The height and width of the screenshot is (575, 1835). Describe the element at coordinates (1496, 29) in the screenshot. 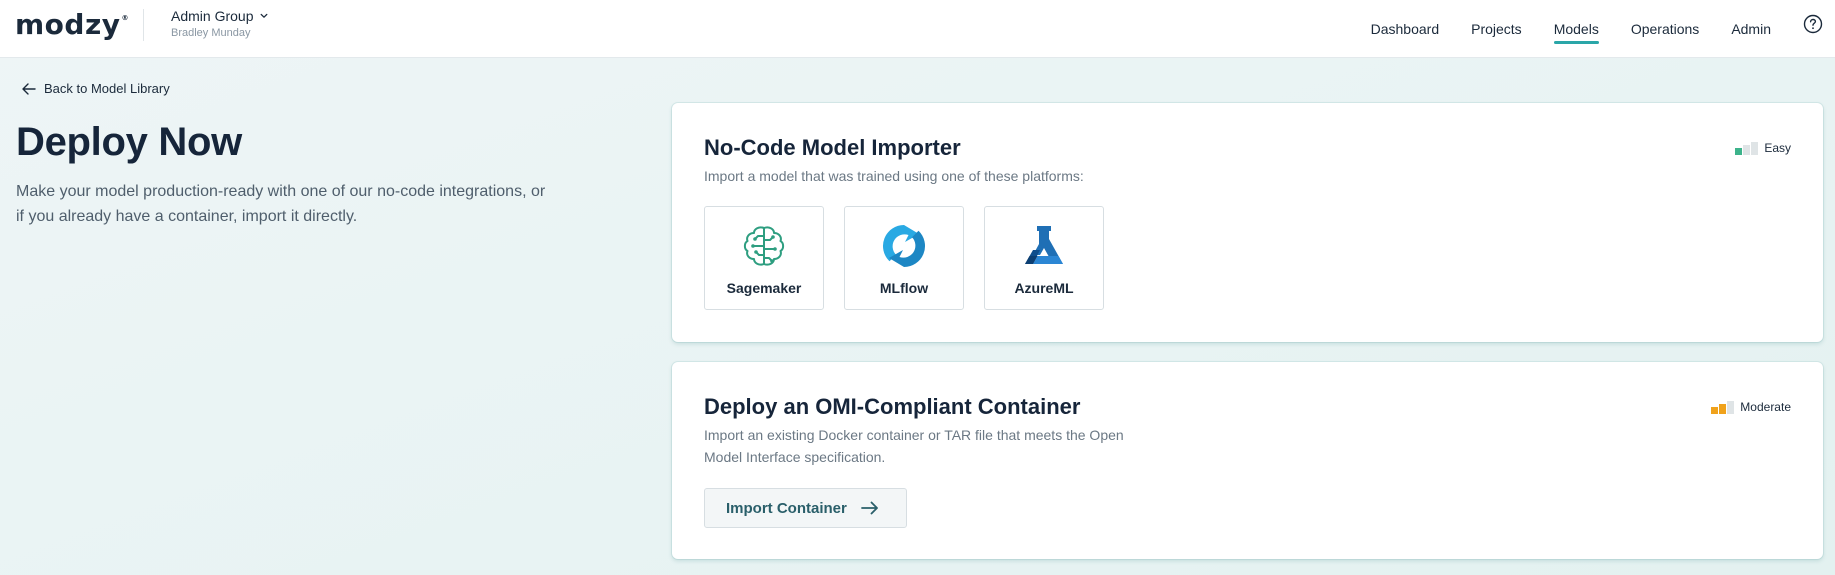

I see `nav-projects: Projects` at that location.